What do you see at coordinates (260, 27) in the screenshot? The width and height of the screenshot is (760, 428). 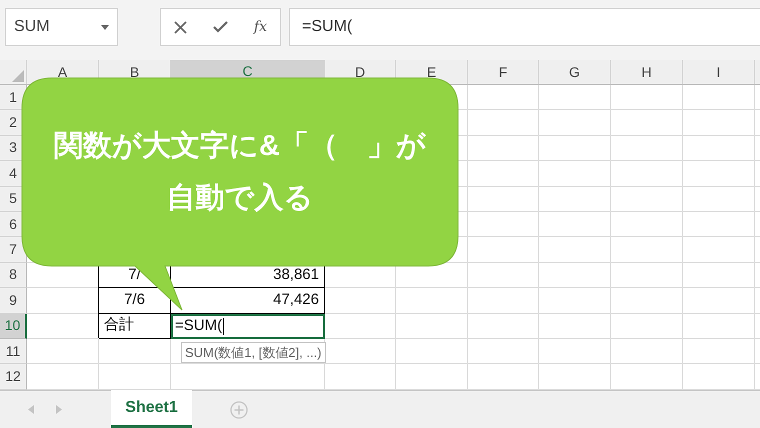 I see `insert-function-button: fx` at bounding box center [260, 27].